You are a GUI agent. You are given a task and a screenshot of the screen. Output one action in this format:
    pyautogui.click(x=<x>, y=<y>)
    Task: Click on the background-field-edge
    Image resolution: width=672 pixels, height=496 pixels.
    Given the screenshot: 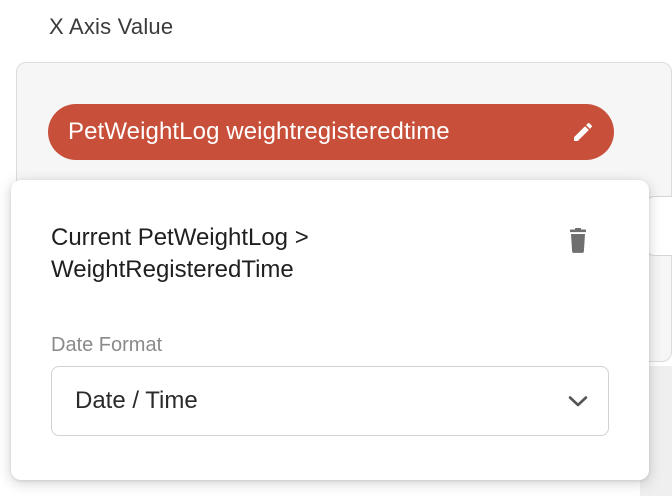 What is the action you would take?
    pyautogui.click(x=659, y=226)
    